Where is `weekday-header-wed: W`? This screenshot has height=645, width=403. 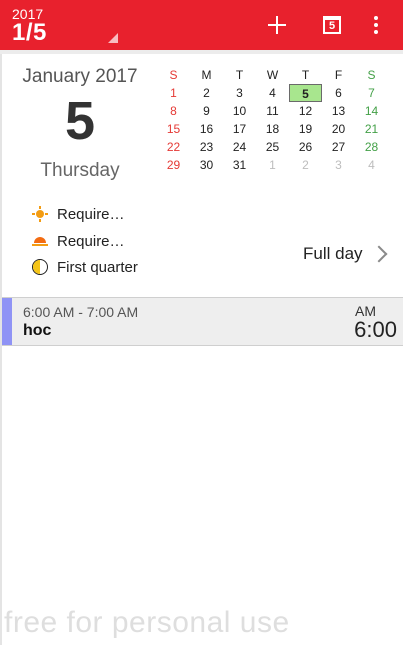 weekday-header-wed: W is located at coordinates (272, 75).